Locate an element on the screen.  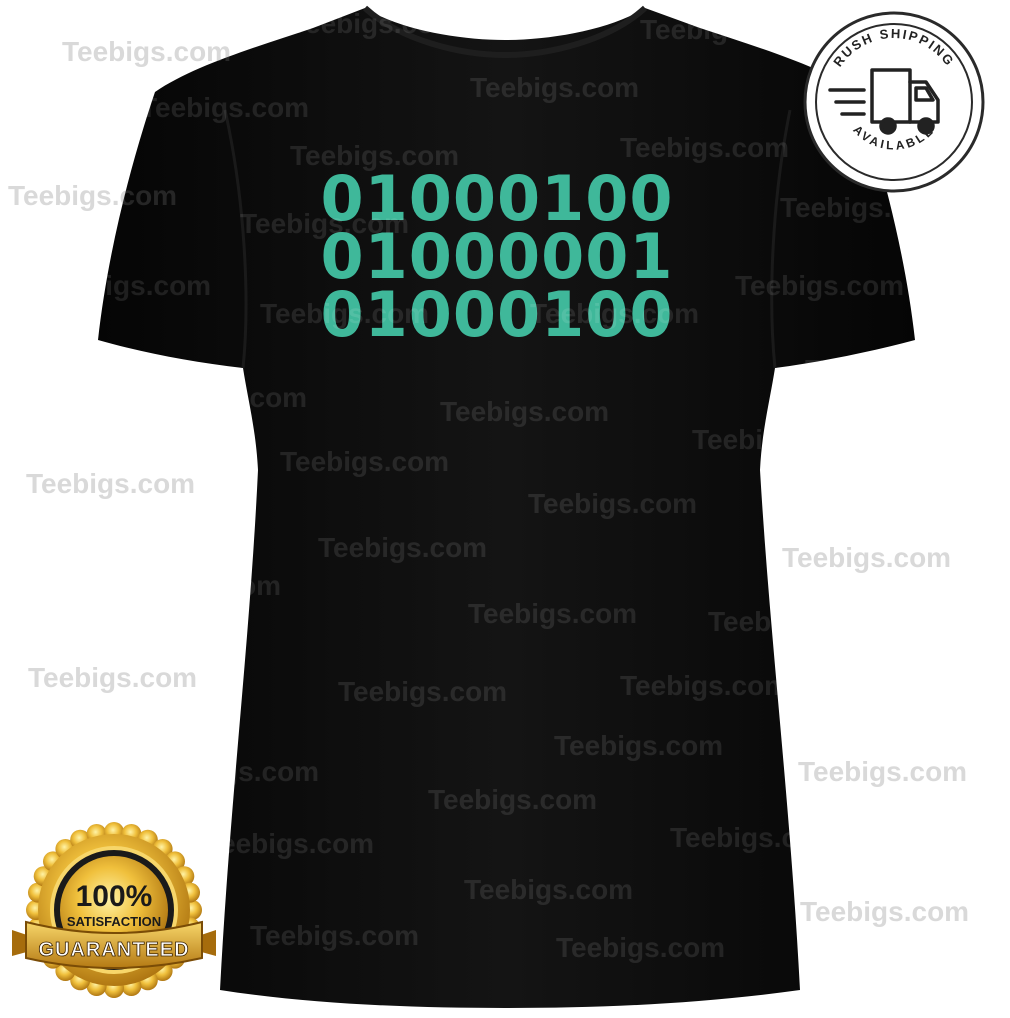
binary-line-3: 01000100 is located at coordinates (497, 314).